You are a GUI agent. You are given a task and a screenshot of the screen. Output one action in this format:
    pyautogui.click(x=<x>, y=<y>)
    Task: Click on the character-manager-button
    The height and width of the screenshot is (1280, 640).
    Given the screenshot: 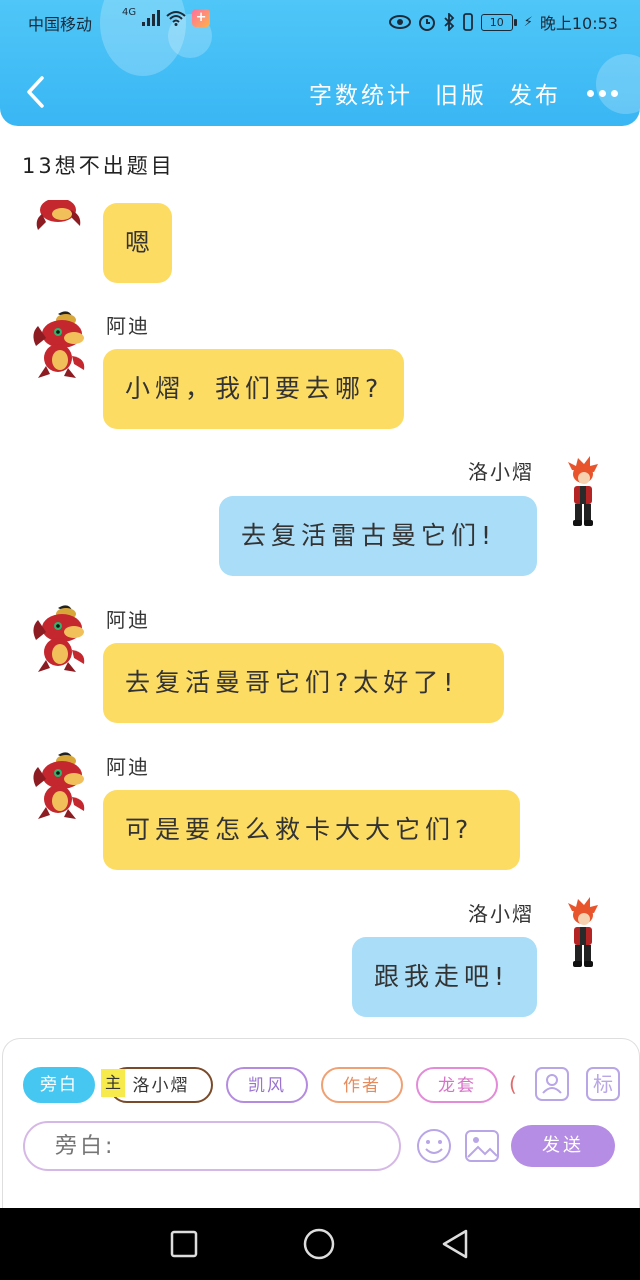 What is the action you would take?
    pyautogui.click(x=552, y=1084)
    